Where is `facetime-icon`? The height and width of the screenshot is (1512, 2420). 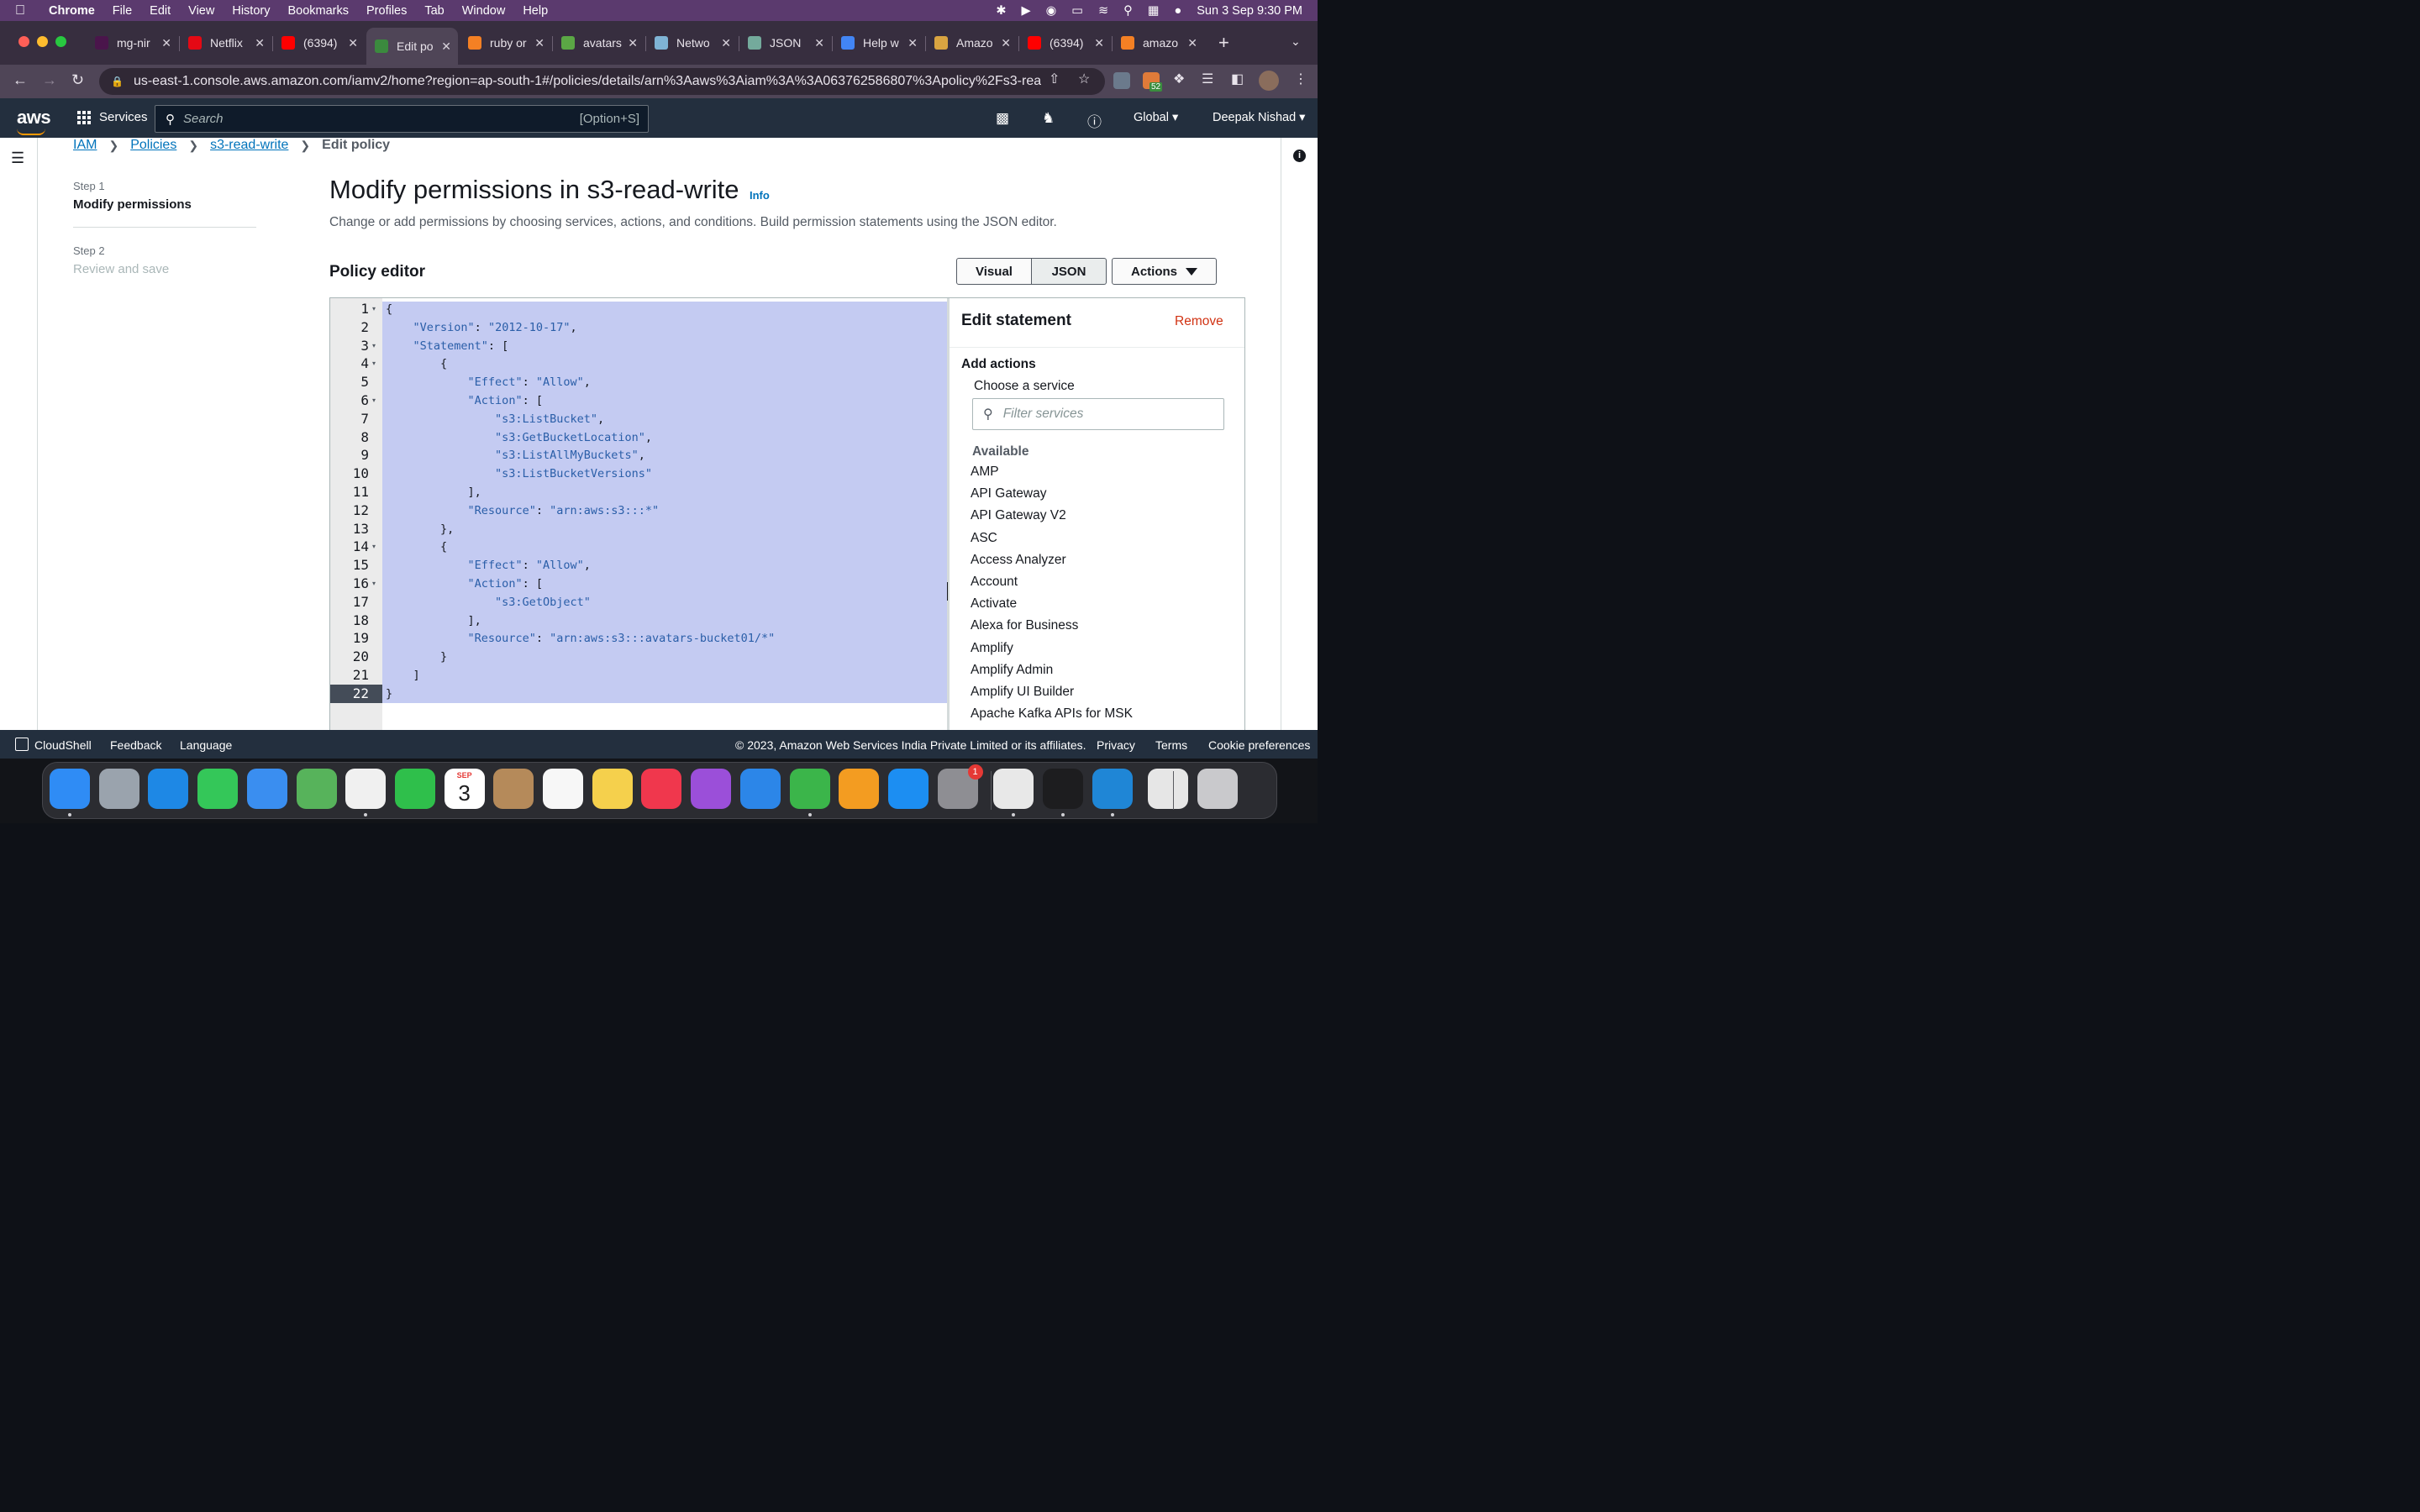 facetime-icon is located at coordinates (414, 789).